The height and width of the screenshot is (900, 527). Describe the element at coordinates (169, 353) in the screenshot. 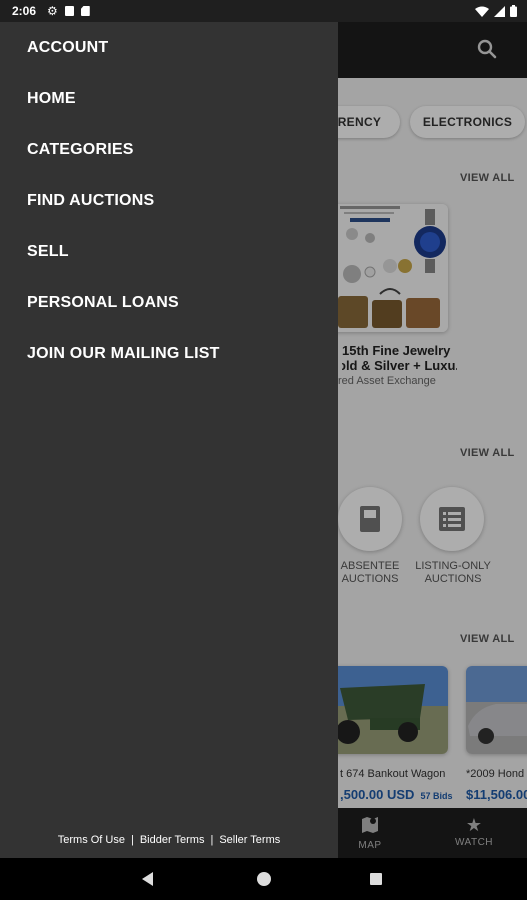

I see `menu-item-join-mailing-list: JOIN OUR MAILING LIST` at that location.